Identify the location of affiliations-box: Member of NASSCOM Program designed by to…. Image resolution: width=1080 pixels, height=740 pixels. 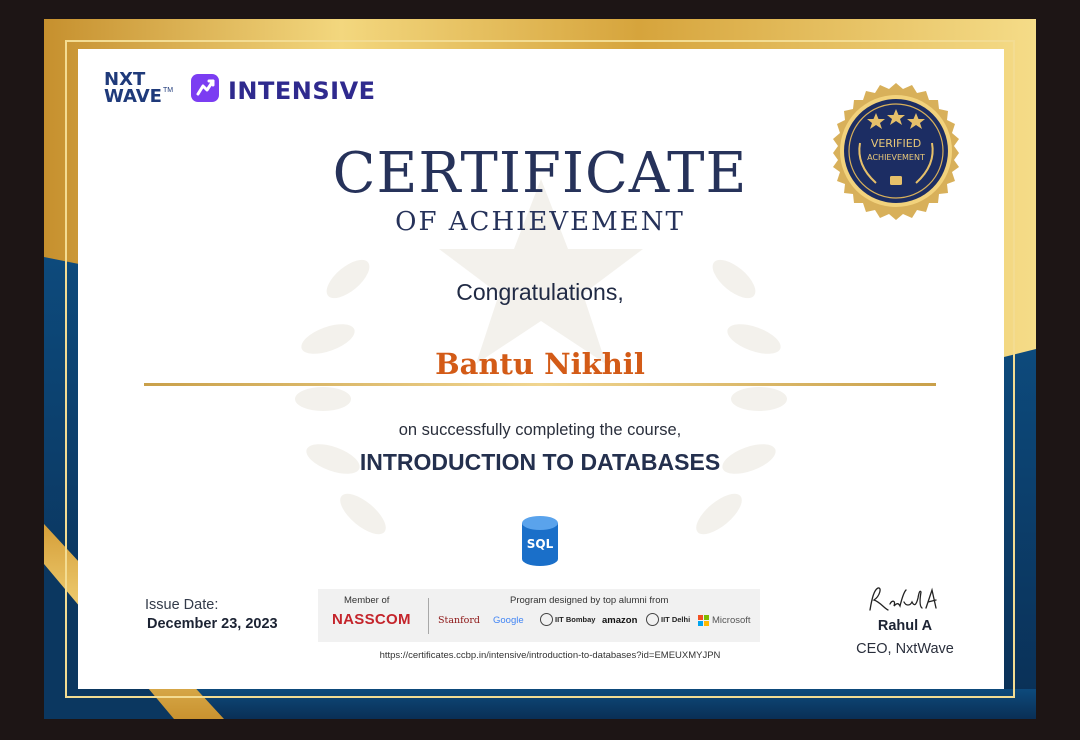
(539, 615).